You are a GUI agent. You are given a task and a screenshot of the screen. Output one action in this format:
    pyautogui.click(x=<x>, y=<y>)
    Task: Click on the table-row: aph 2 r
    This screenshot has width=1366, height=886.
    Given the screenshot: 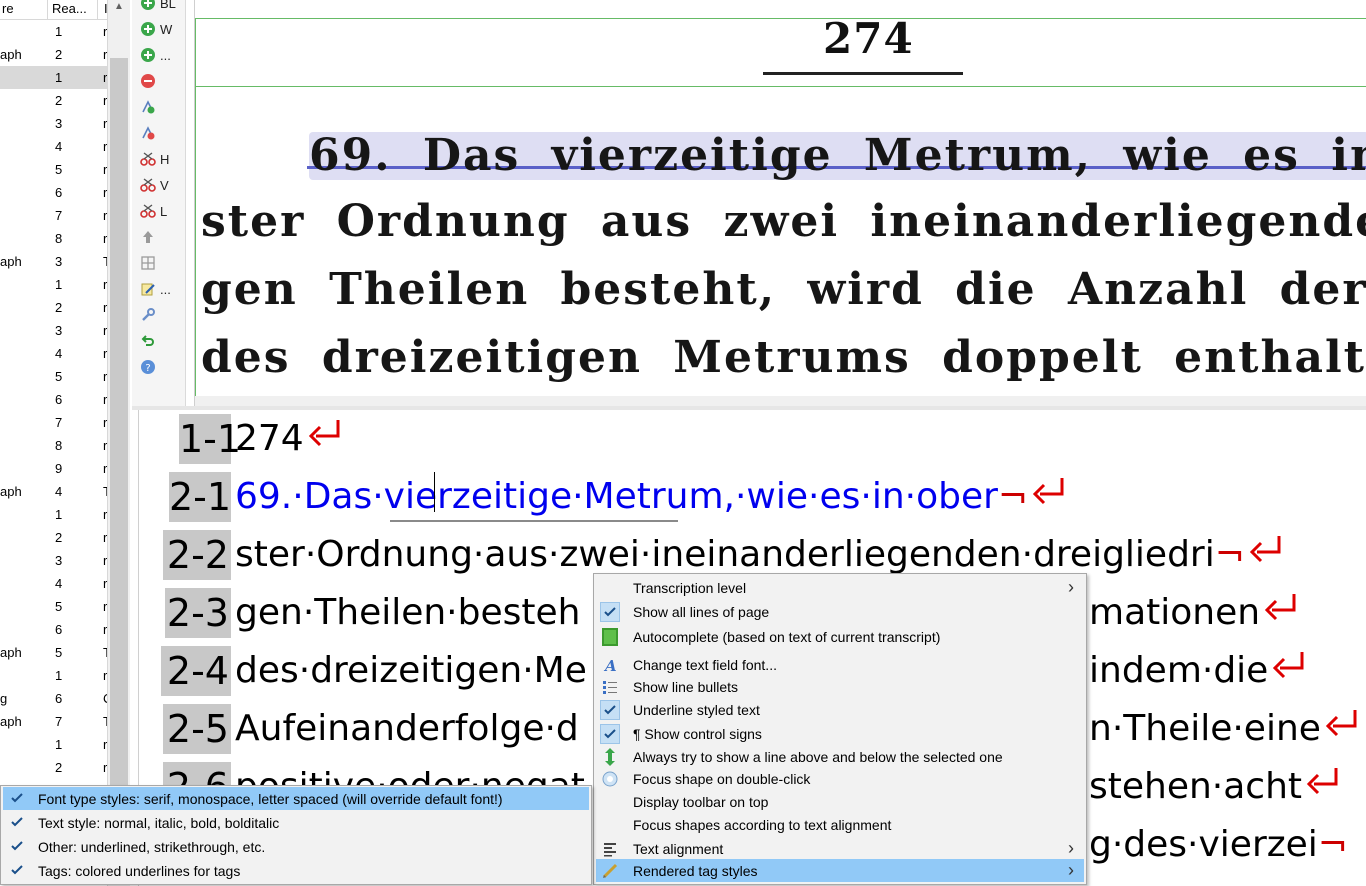 What is the action you would take?
    pyautogui.click(x=53, y=54)
    